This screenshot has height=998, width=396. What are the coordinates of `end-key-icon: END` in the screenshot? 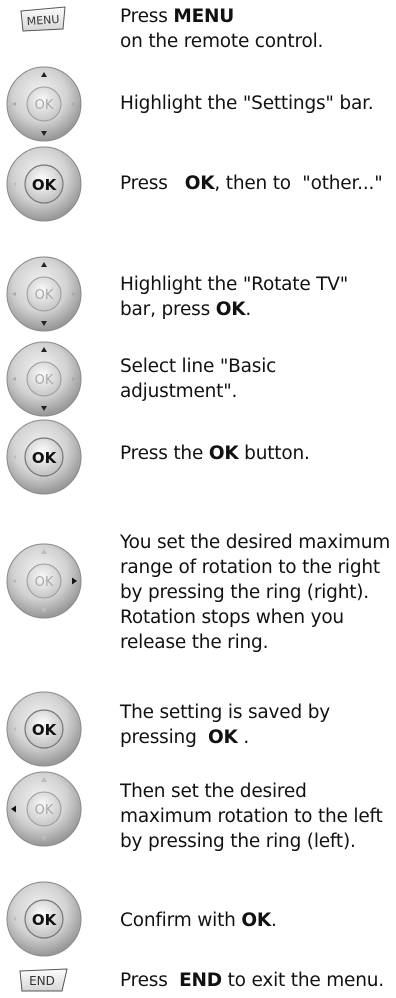 It's located at (43, 980).